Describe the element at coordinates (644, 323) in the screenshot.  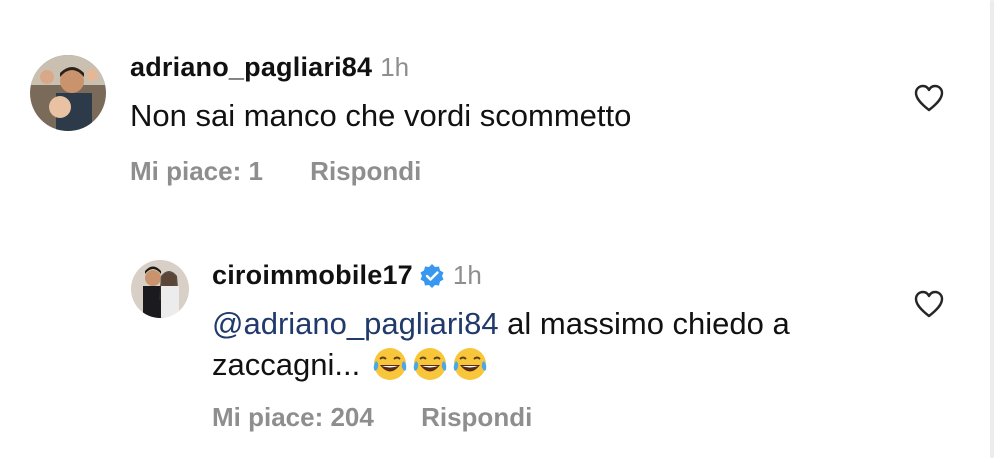
I see `comment-text: al massimo chiedo a` at that location.